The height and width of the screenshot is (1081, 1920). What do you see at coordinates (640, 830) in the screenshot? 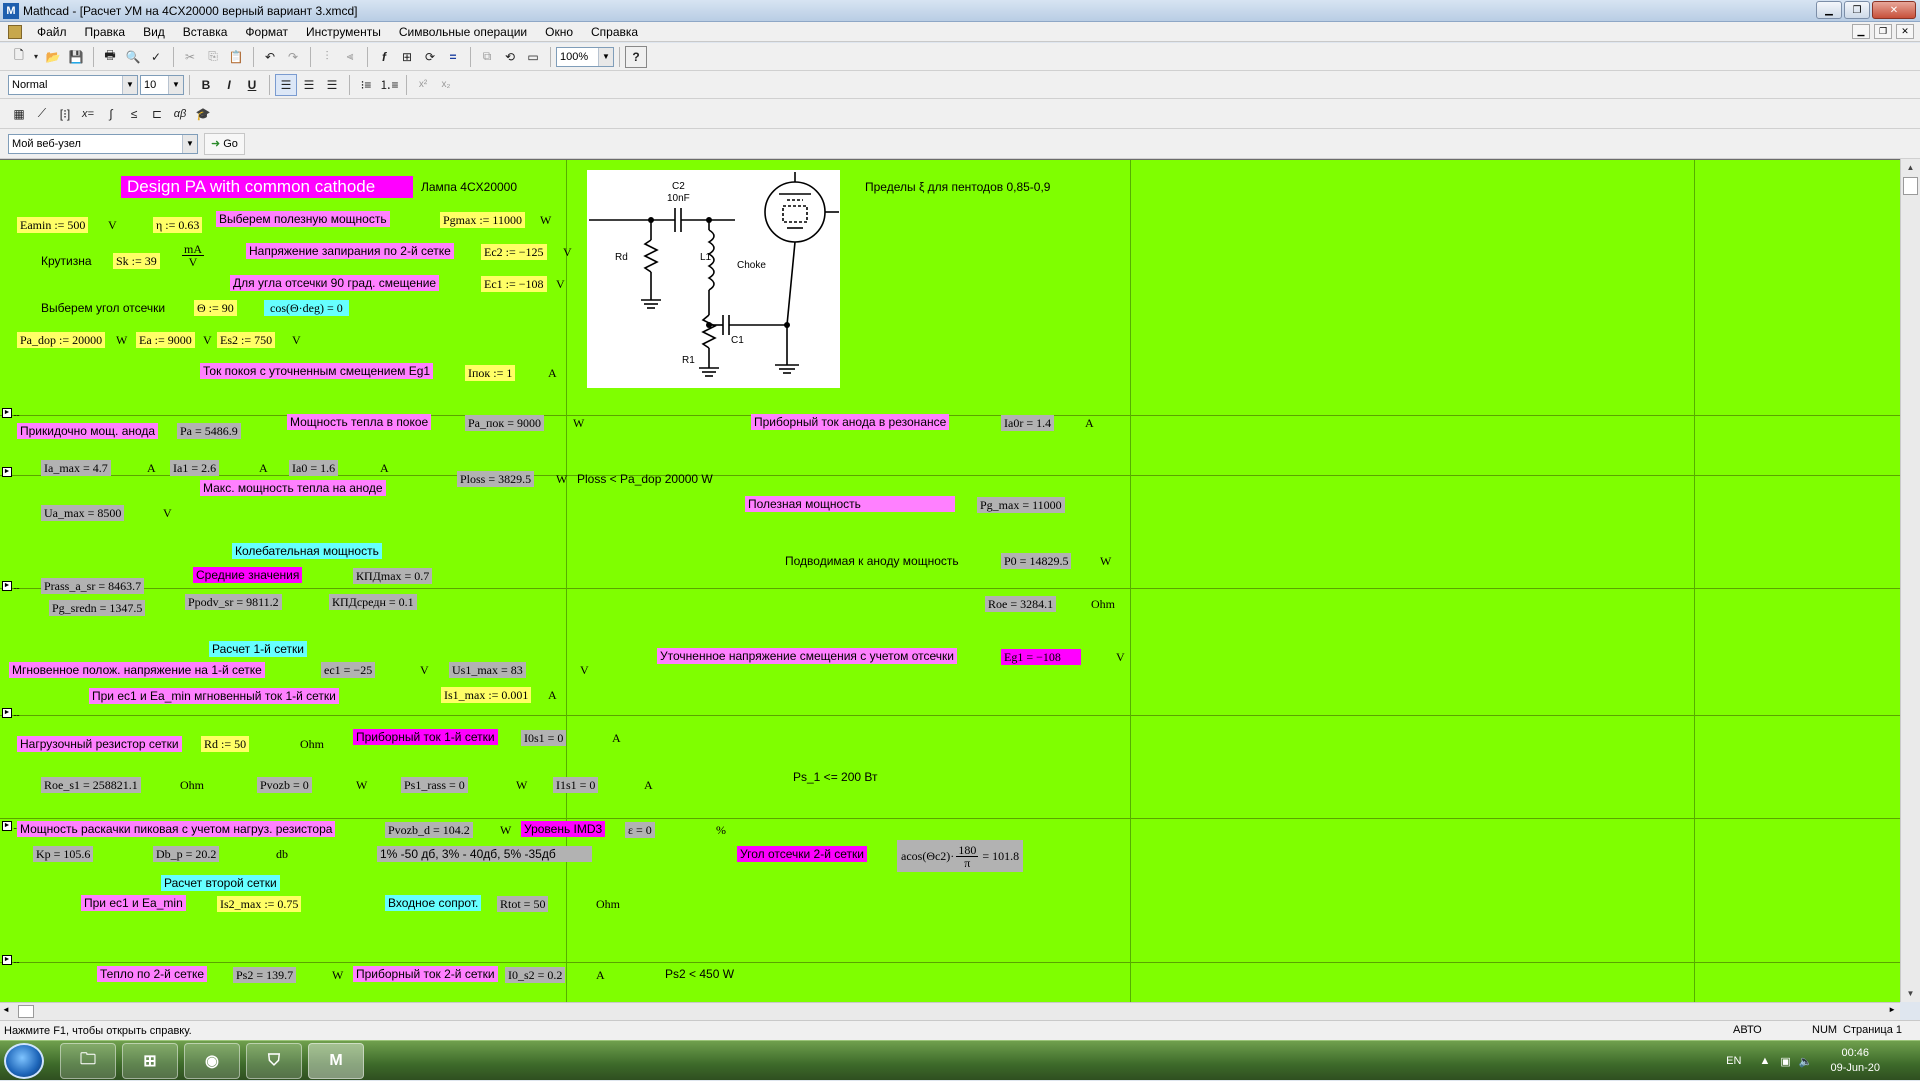
I see `eps-result: ε = 0` at bounding box center [640, 830].